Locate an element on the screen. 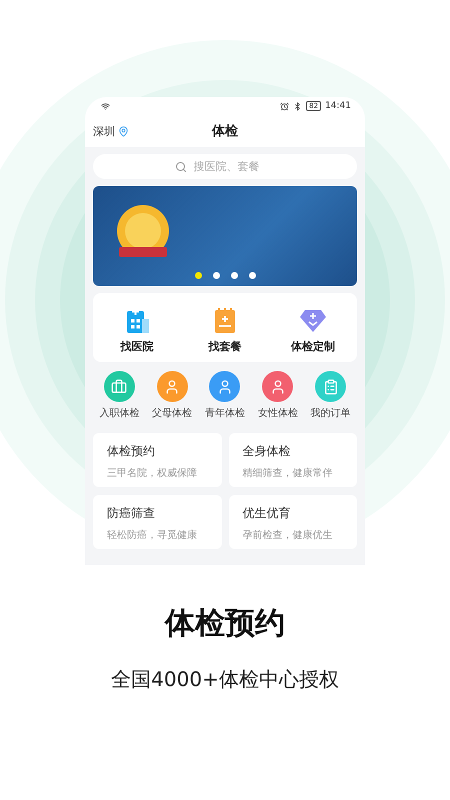 Image resolution: width=450 pixels, height=800 pixels. clock-time: 14:41 is located at coordinates (338, 106).